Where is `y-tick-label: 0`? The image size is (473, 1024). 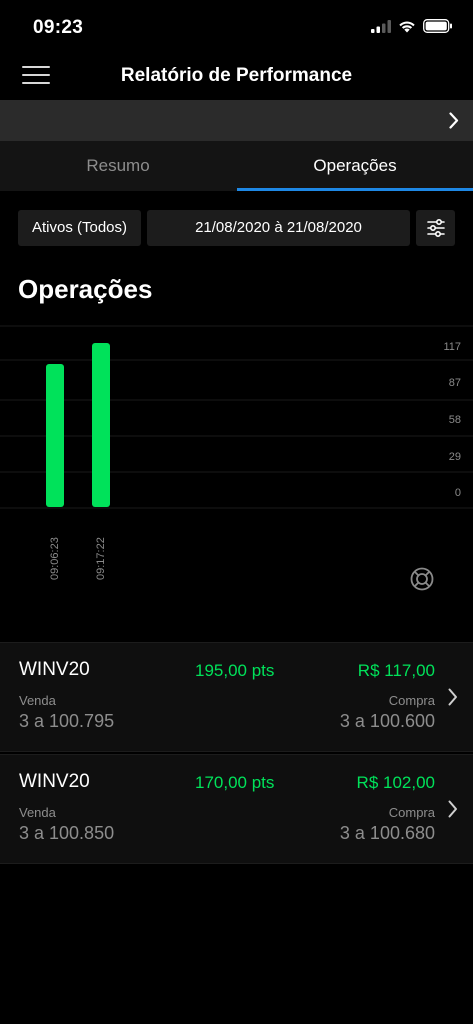
y-tick-label: 0 is located at coordinates (458, 493).